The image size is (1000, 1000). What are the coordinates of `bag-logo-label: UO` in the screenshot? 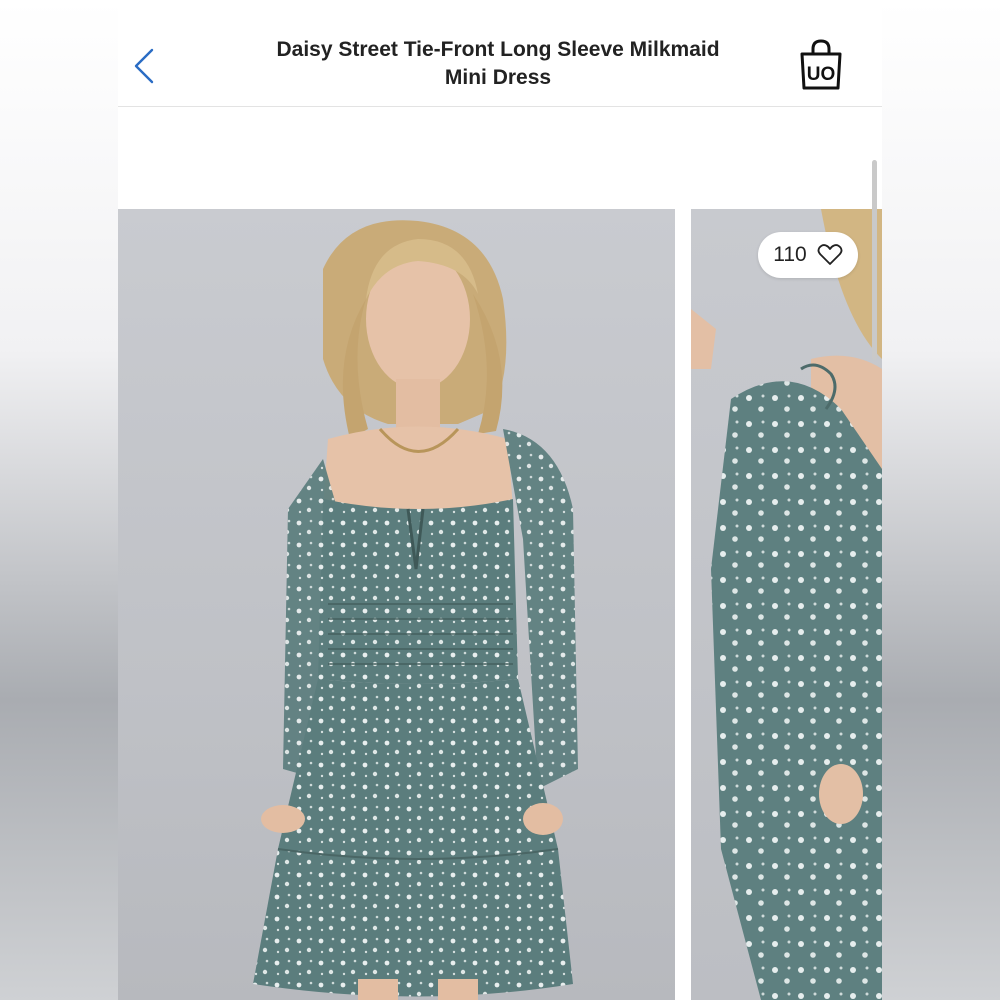 It's located at (821, 74).